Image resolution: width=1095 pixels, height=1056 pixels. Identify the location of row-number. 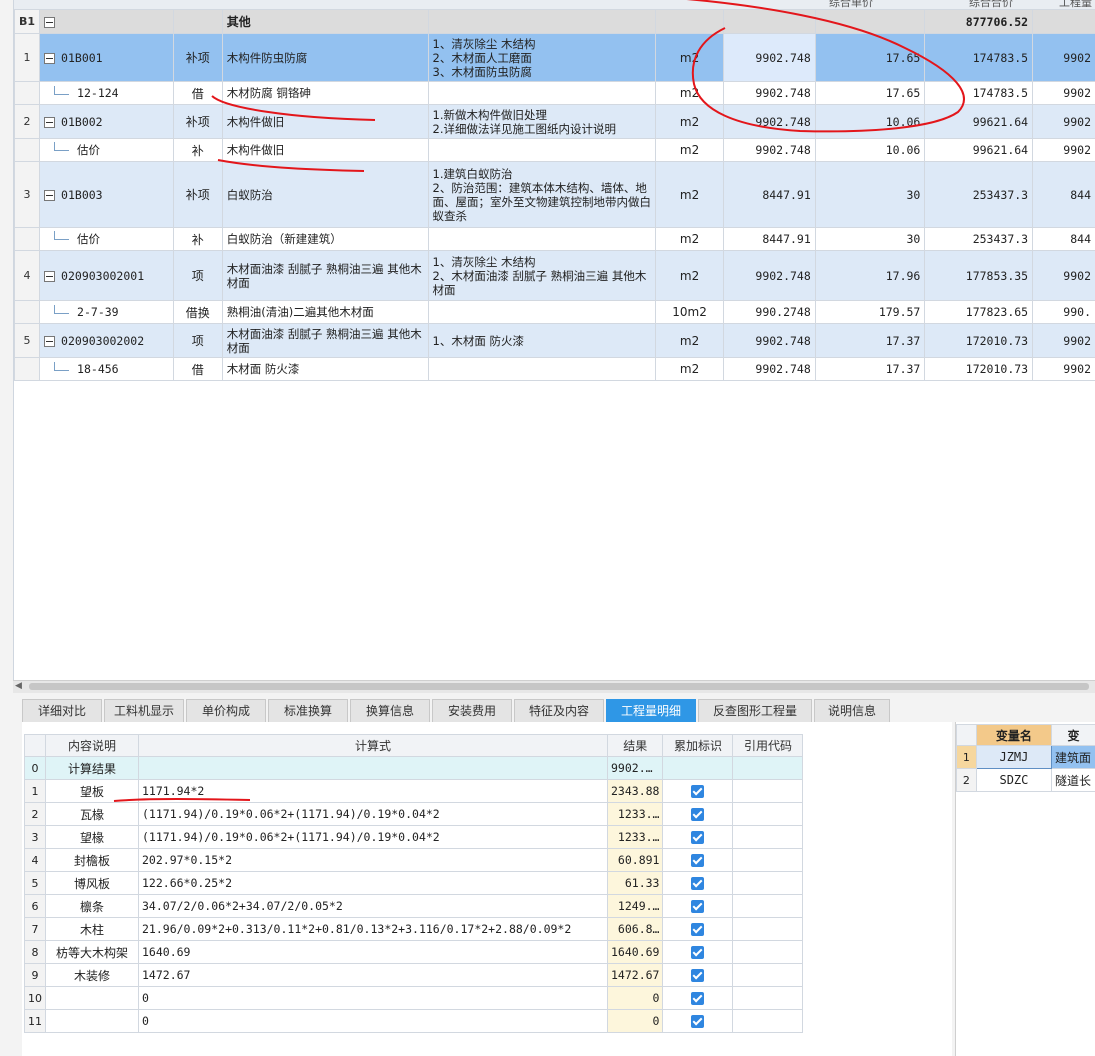
(27, 150).